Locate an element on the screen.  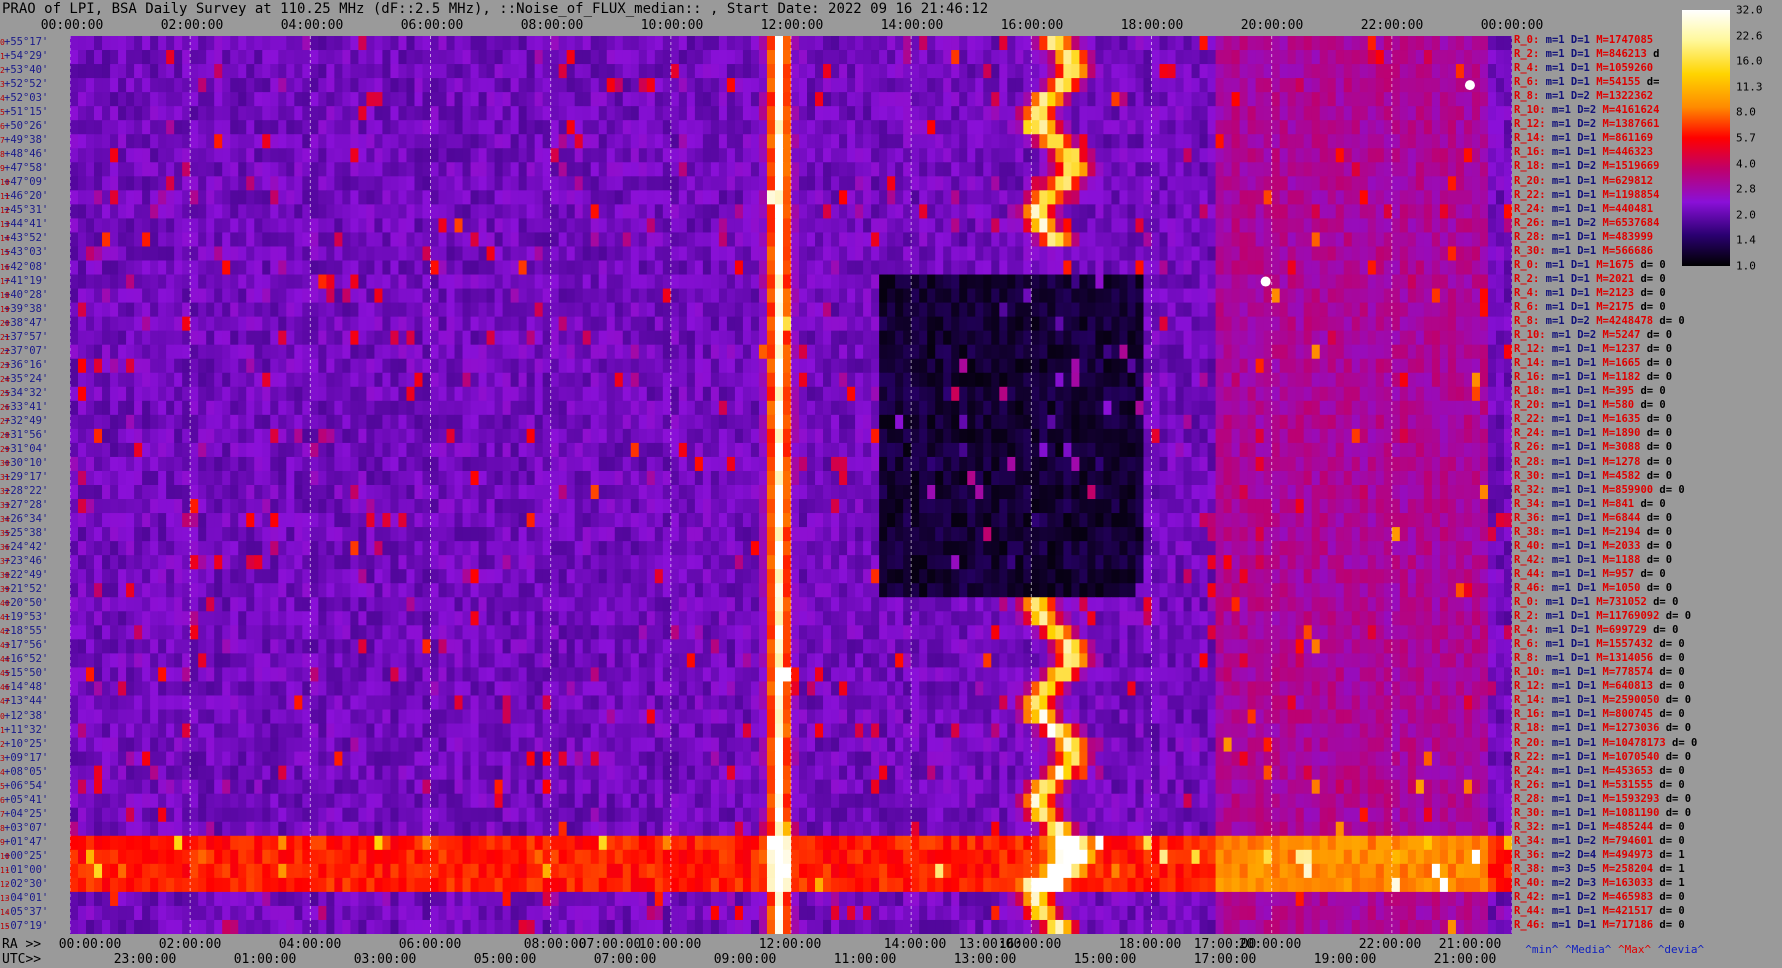
dec-tick: +40°28' is located at coordinates (26, 294).